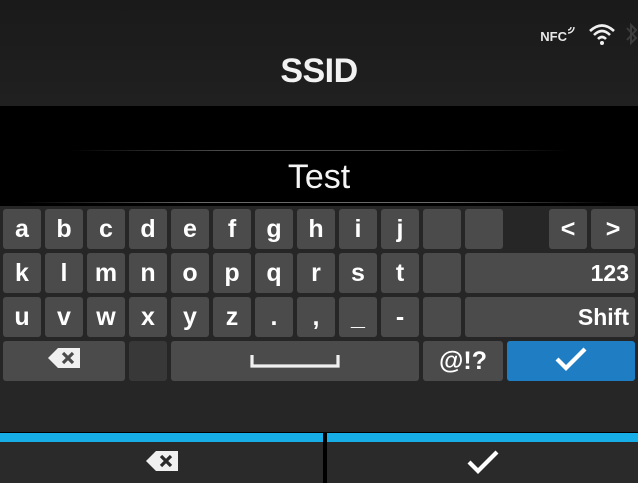 Image resolution: width=638 pixels, height=483 pixels. Describe the element at coordinates (400, 317) in the screenshot. I see `key-hyphen: -` at that location.